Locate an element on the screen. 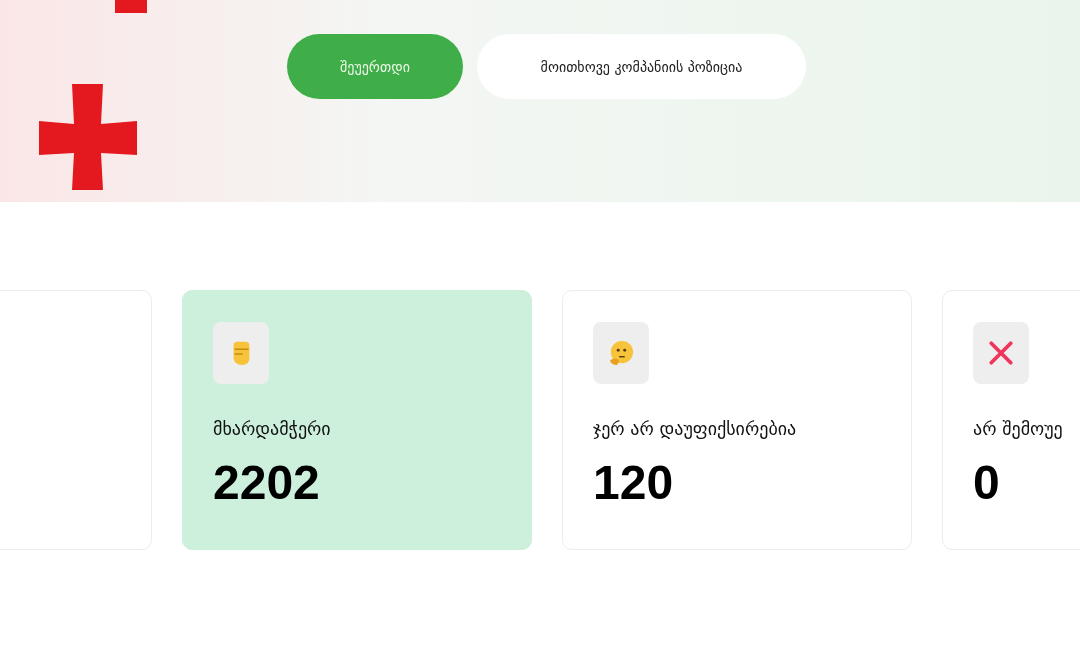 This screenshot has width=1080, height=660. request-button: მოითხოვე კომპანიის პოზიცია is located at coordinates (641, 66).